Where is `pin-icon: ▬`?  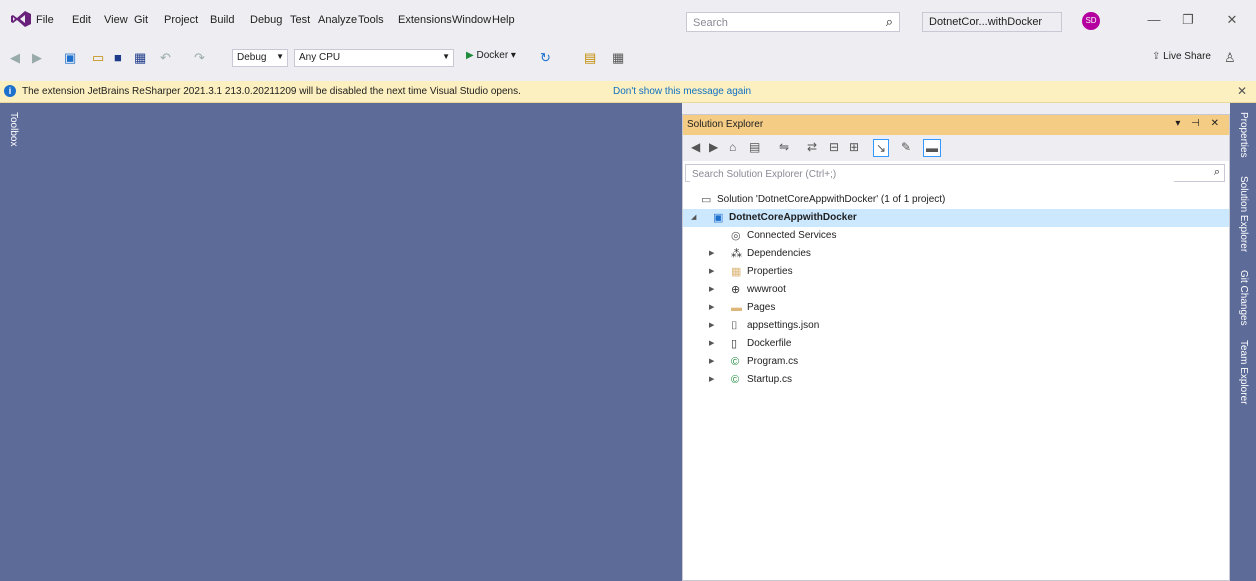 pin-icon: ▬ is located at coordinates (932, 148).